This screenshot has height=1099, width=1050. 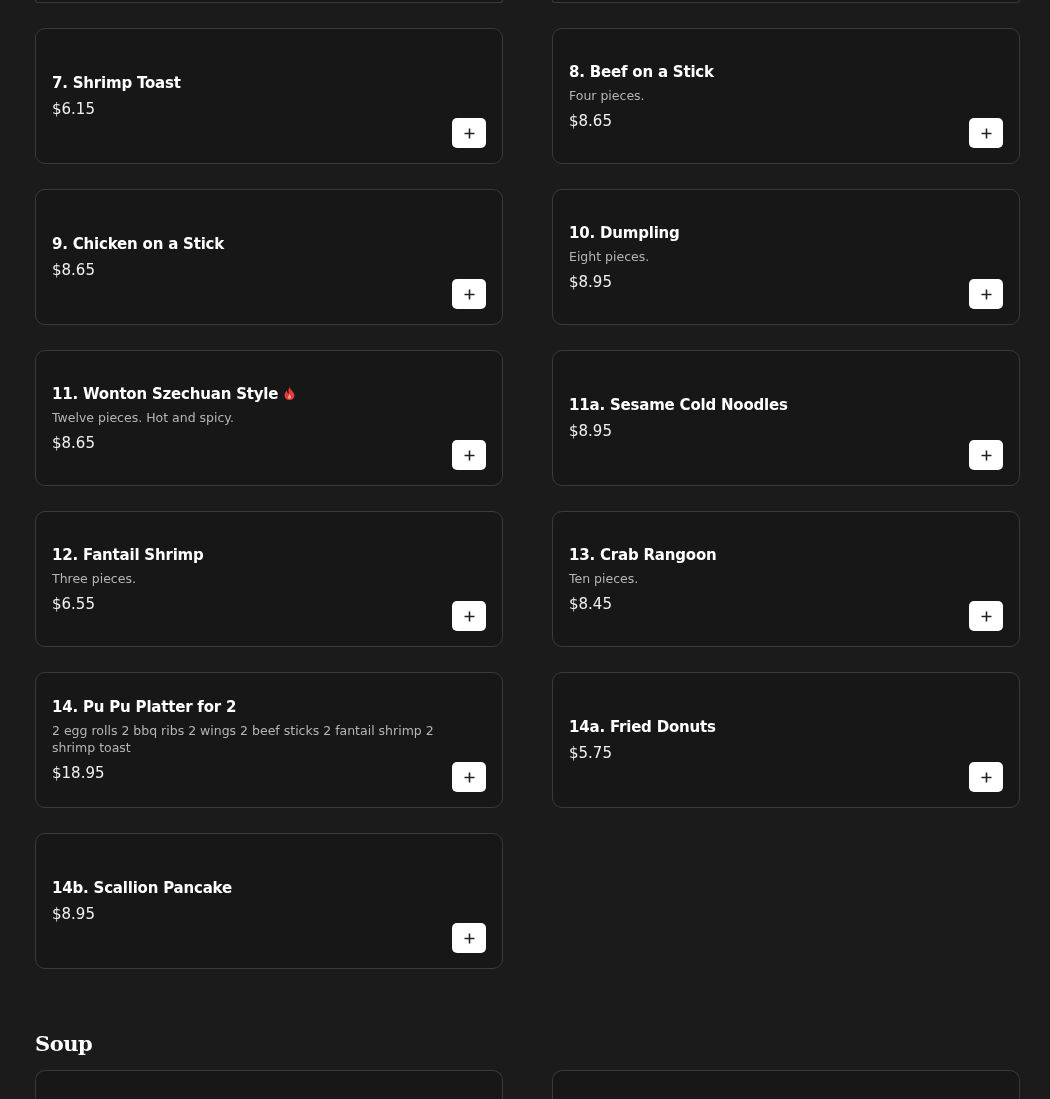 What do you see at coordinates (609, 256) in the screenshot?
I see `item-description: Eight pieces.` at bounding box center [609, 256].